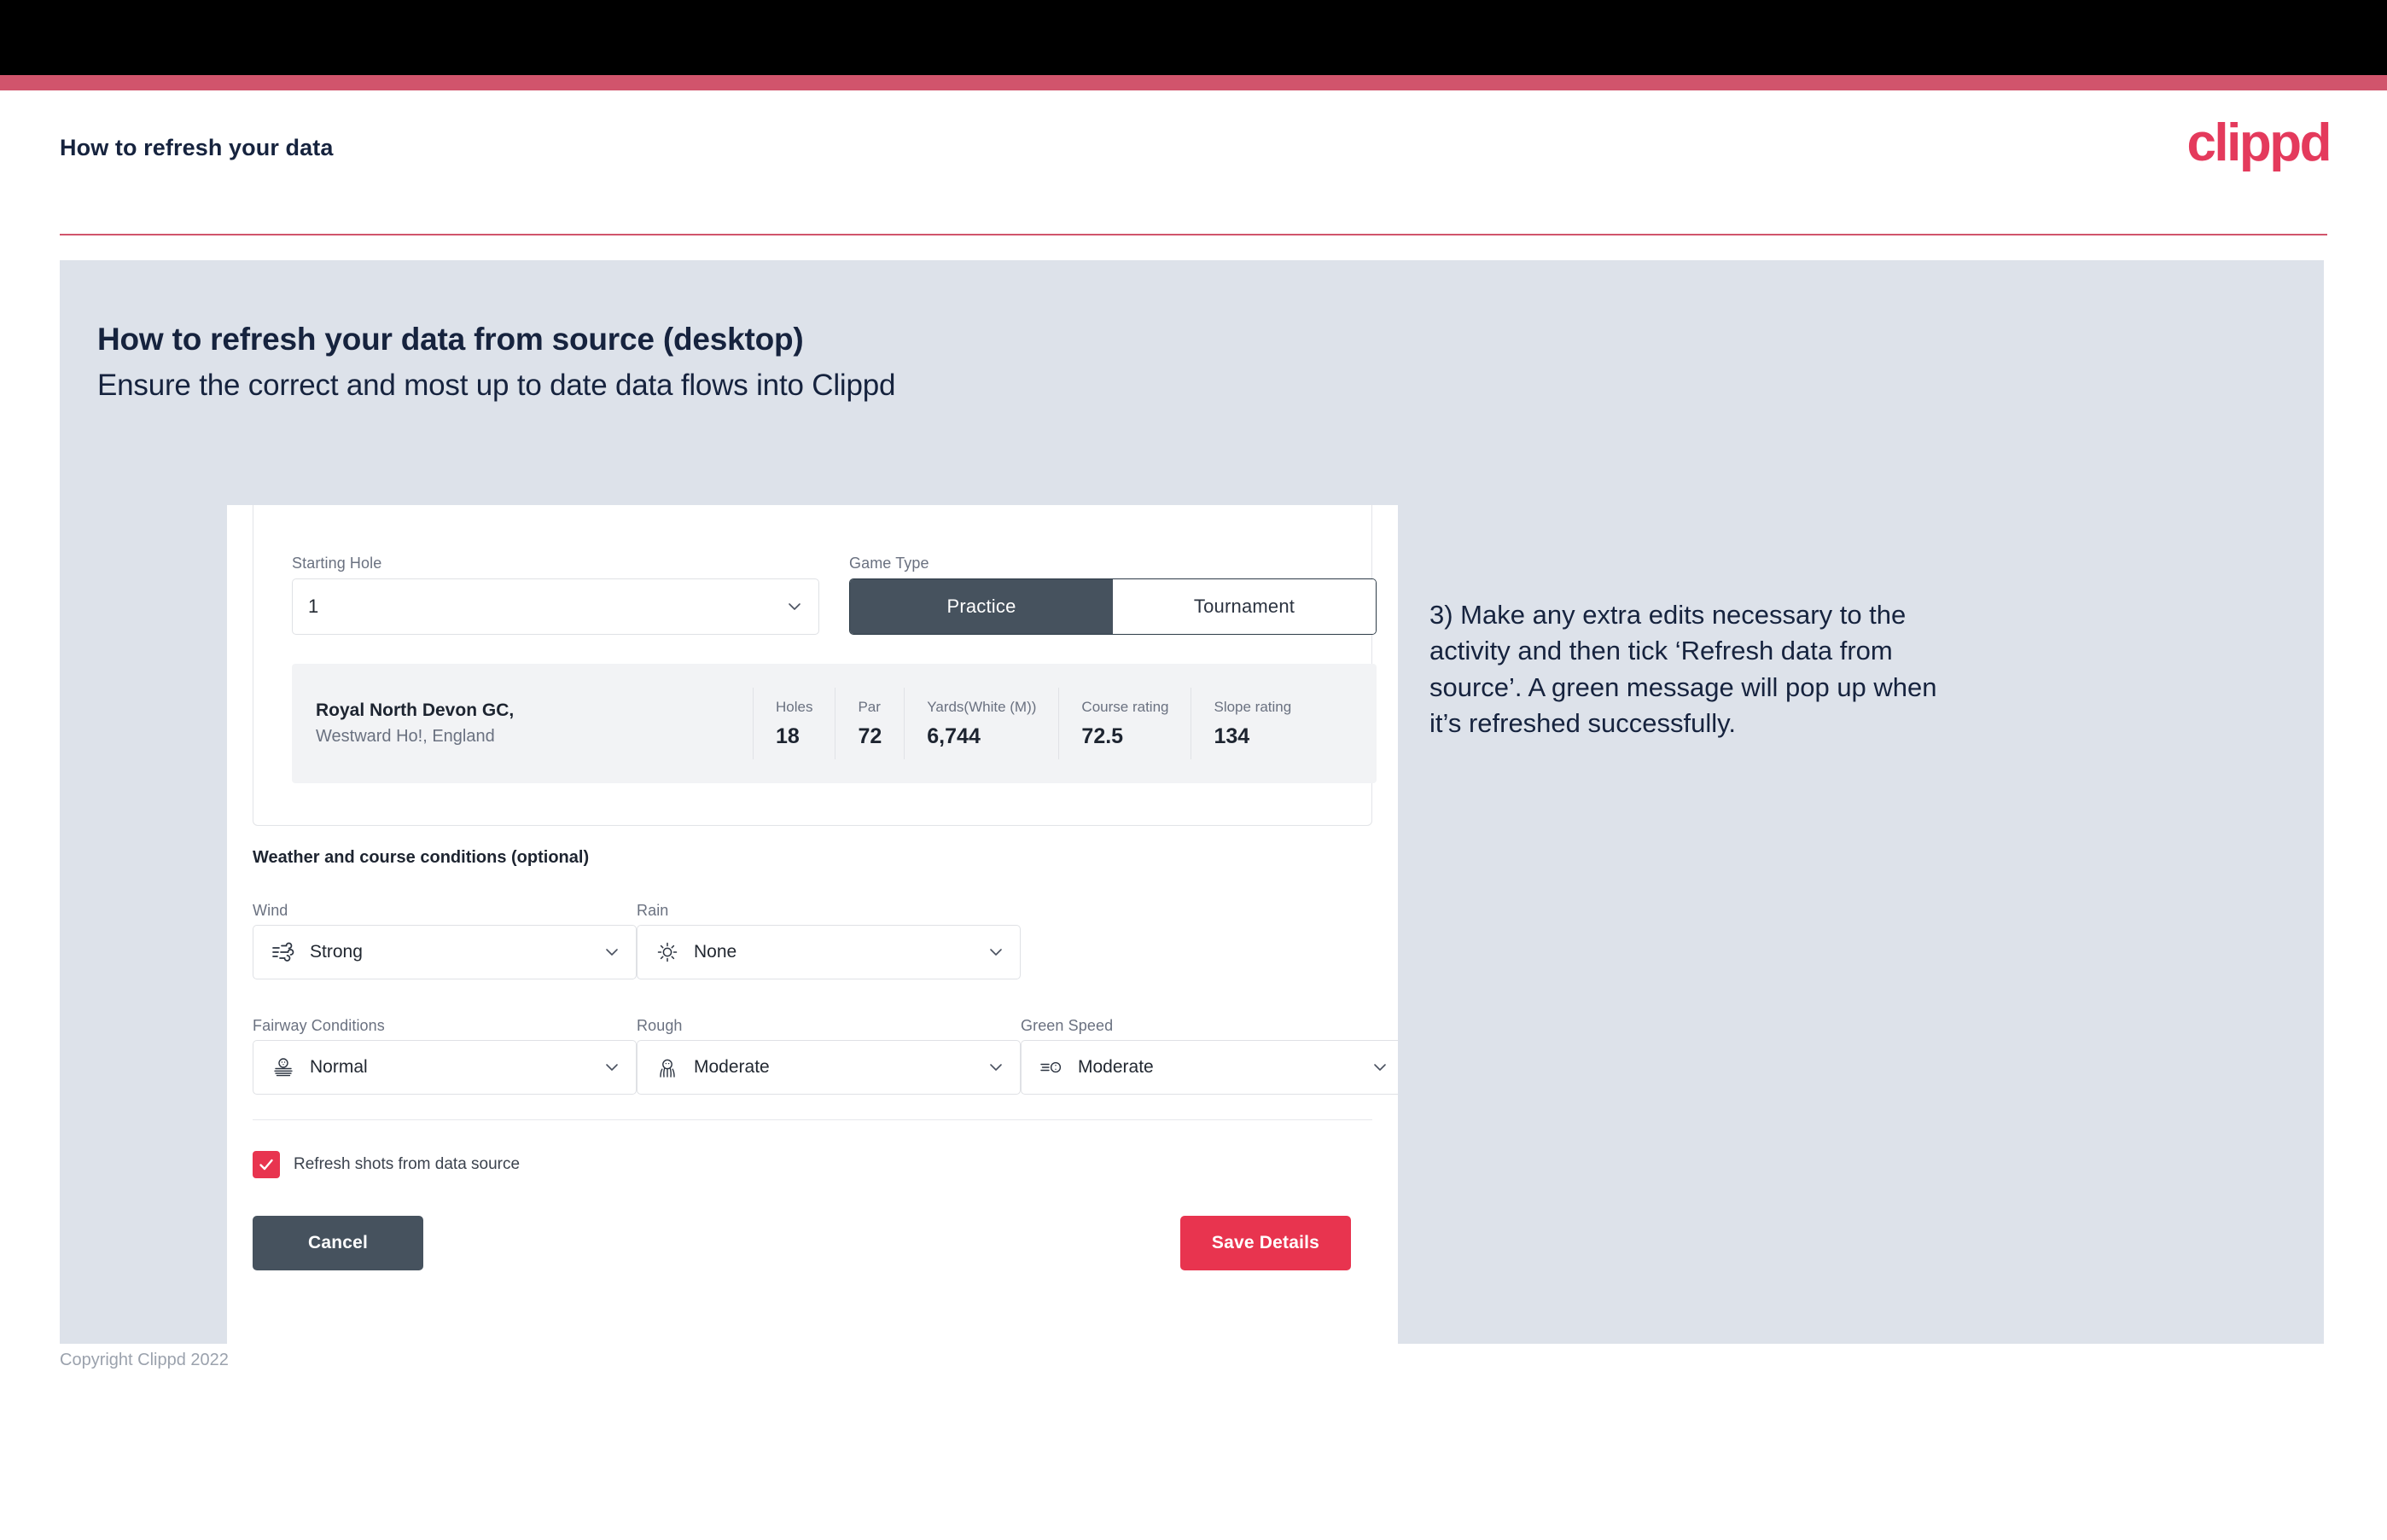  I want to click on header-divider, so click(1193, 234).